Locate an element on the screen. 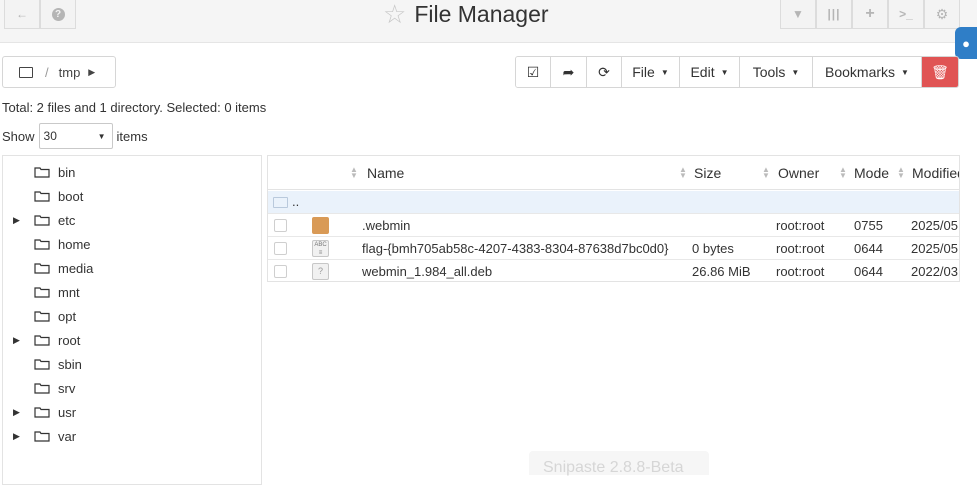 The image size is (977, 485). edit-menu-button: Edit ▼ is located at coordinates (710, 72).